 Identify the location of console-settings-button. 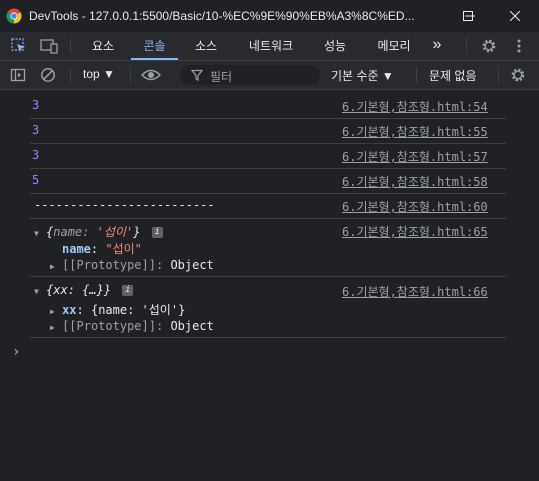
(518, 75).